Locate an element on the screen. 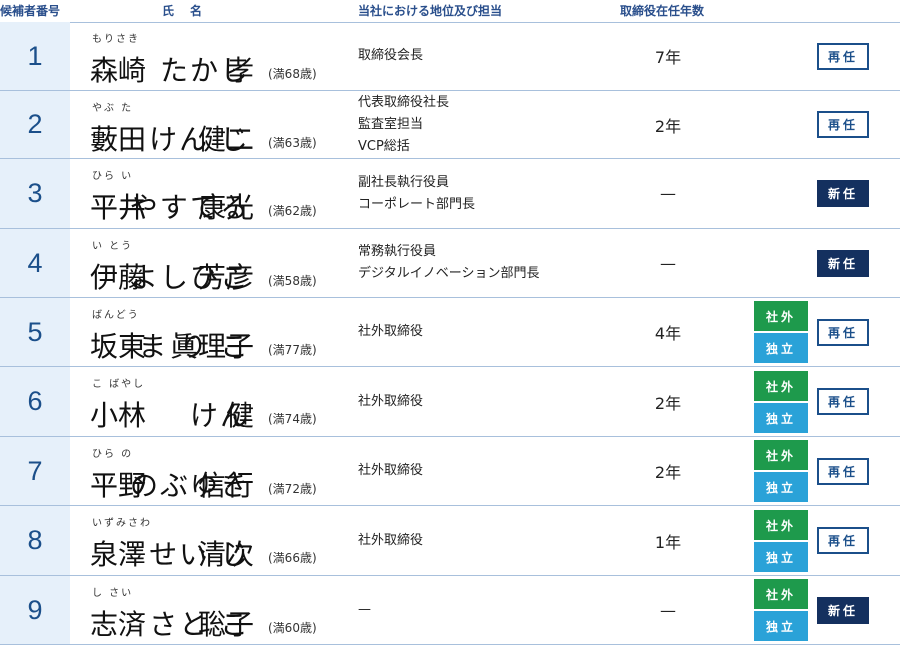  table-row: 6こ ばやし けん 小林健 (満74歳) 社外取締役 2年 社外 独立 再任 is located at coordinates (450, 402).